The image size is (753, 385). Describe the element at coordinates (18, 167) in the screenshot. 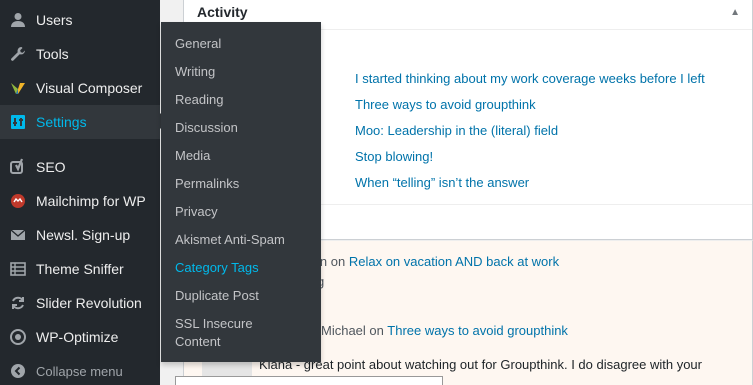

I see `yoast-icon` at that location.